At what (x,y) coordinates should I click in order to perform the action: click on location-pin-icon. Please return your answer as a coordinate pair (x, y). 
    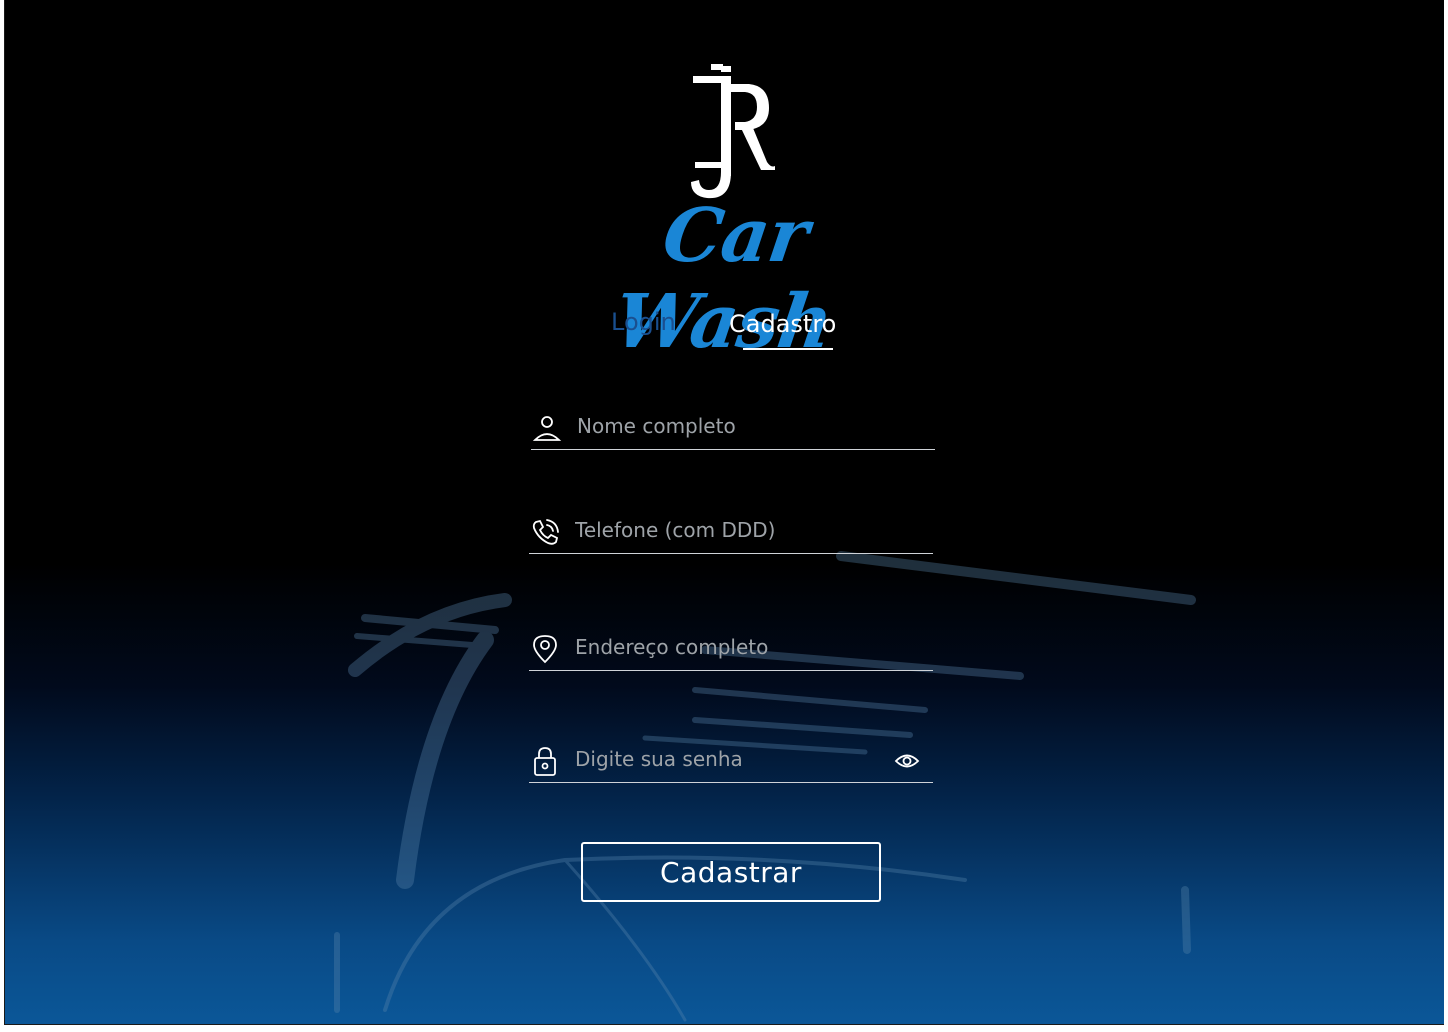
    Looking at the image, I should click on (545, 649).